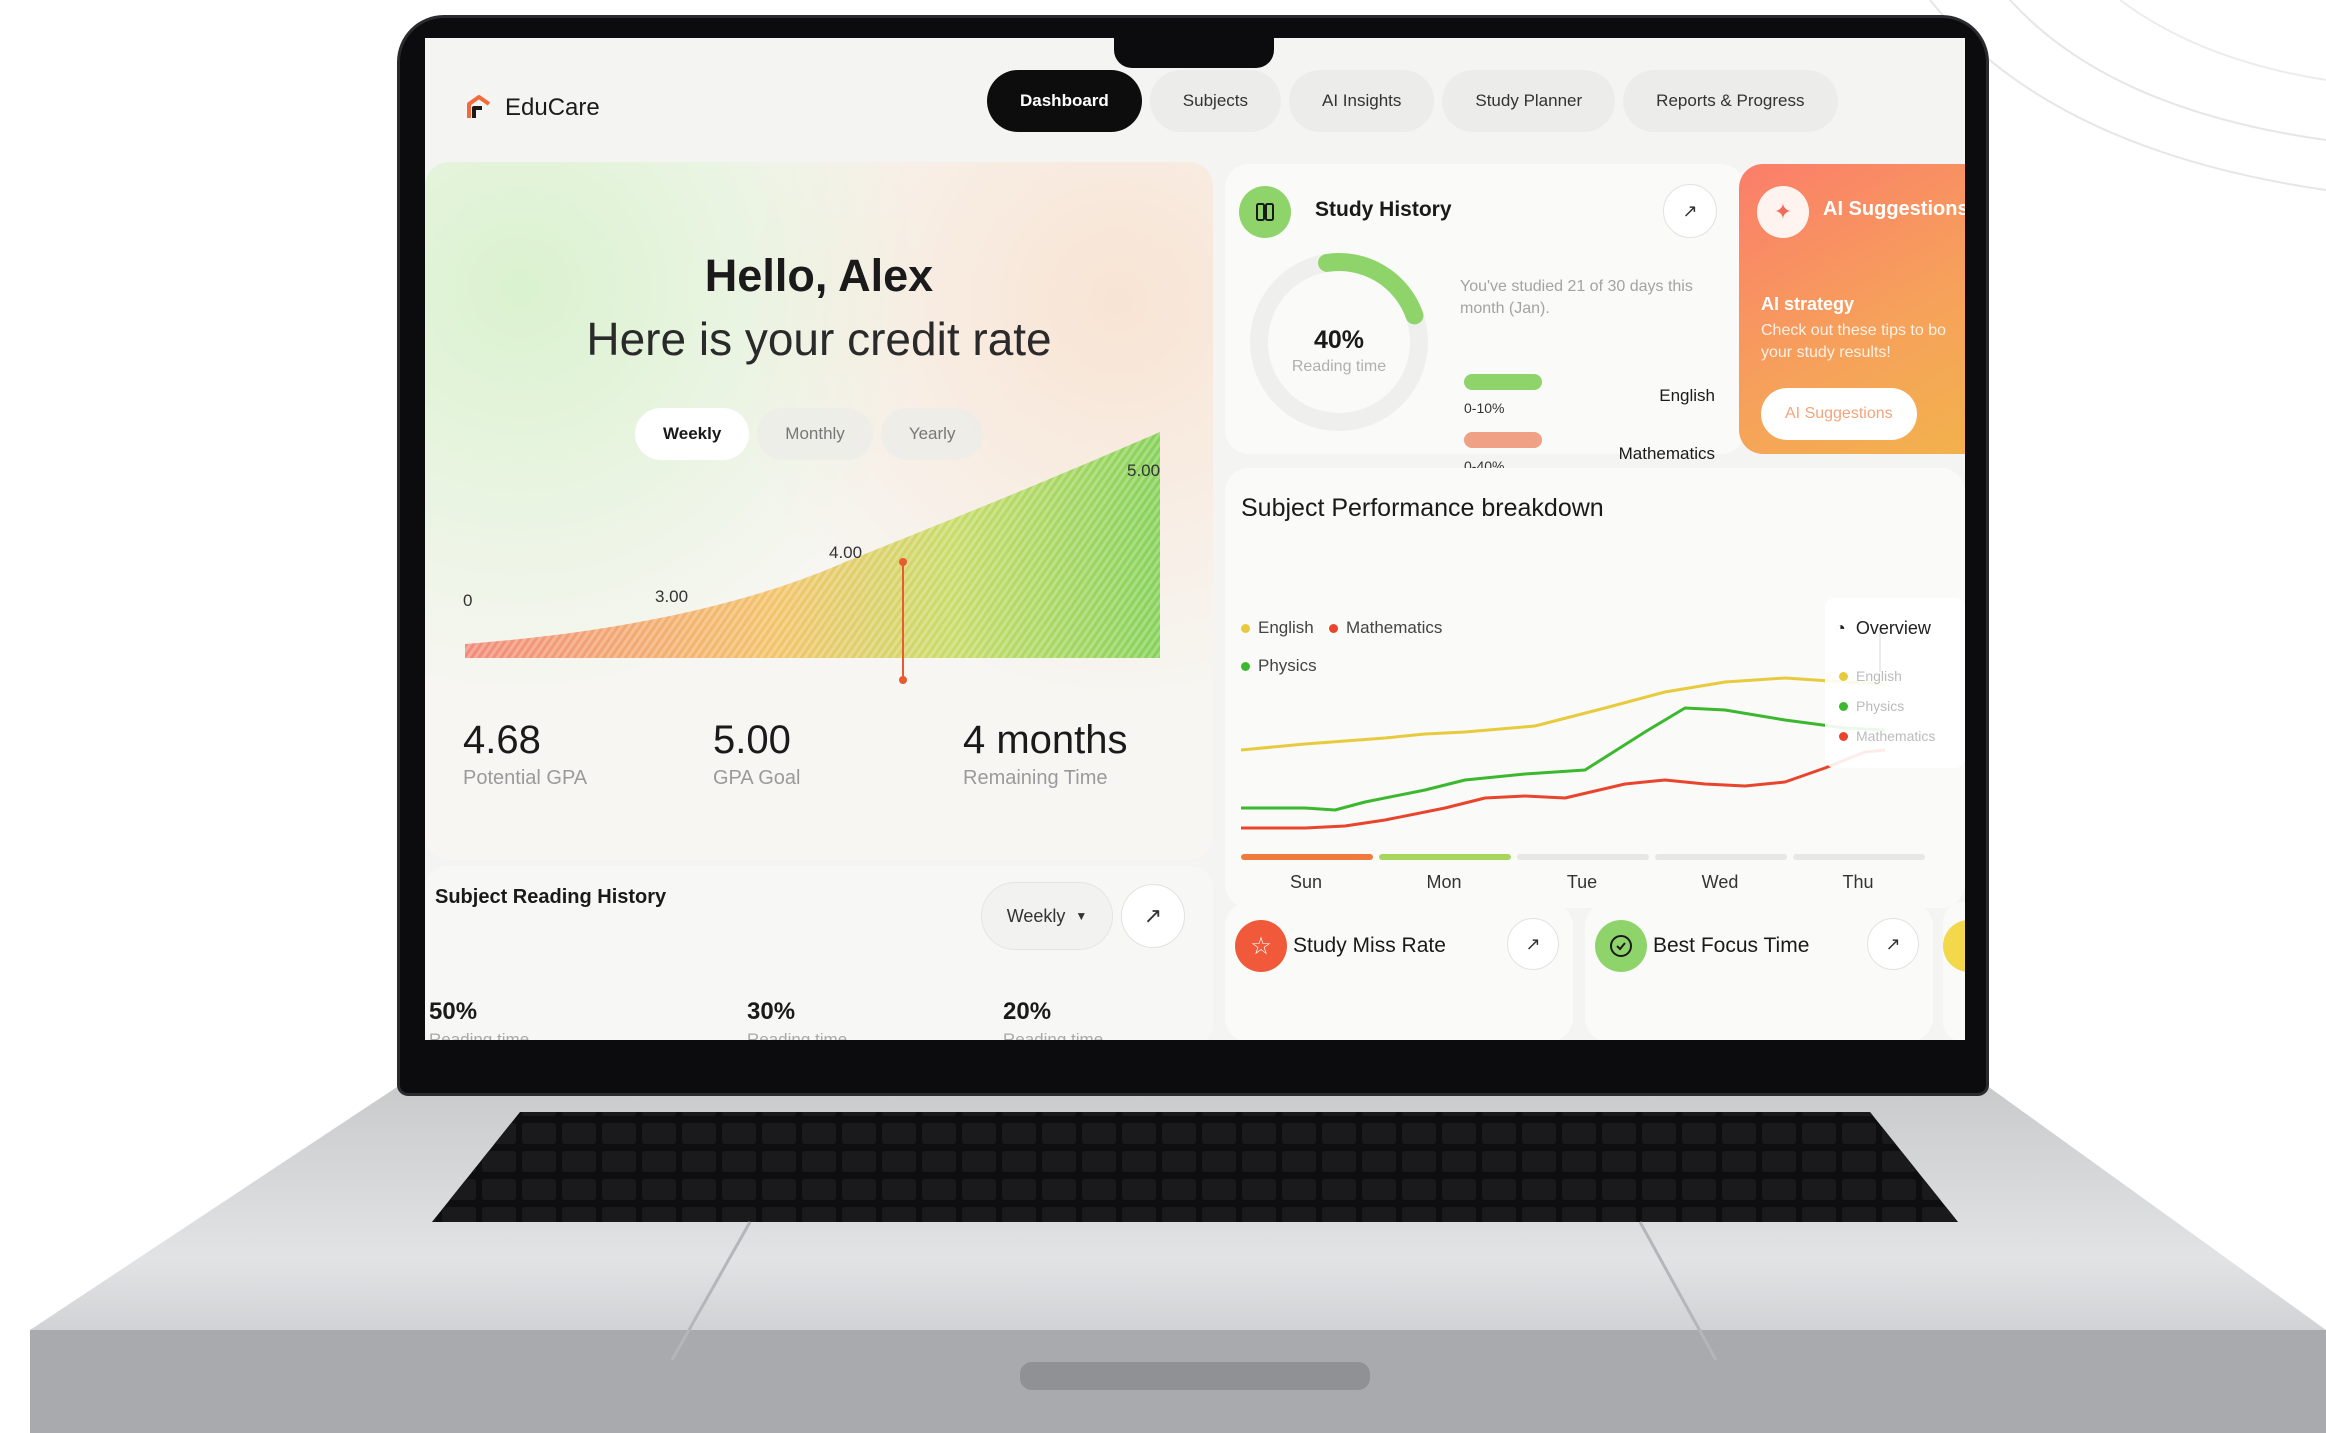 Image resolution: width=2326 pixels, height=1433 pixels. I want to click on stat-label: Remaining Time, so click(1035, 778).